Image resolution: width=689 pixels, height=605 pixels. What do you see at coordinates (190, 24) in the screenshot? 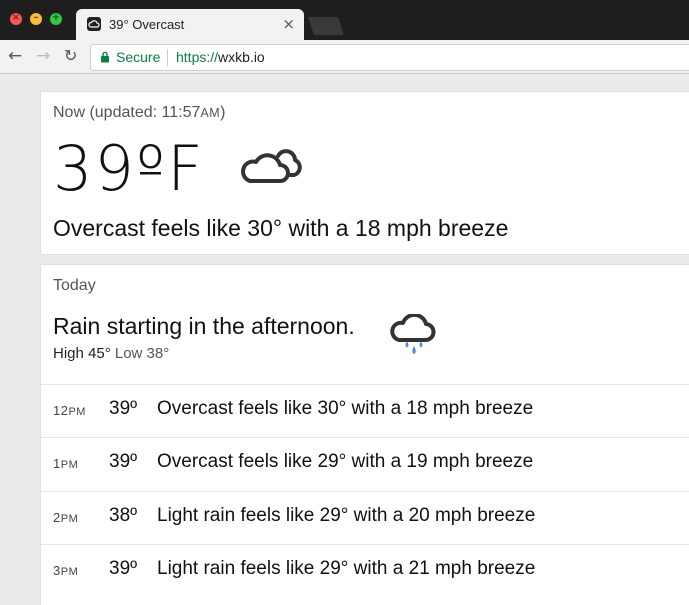
I see `browser-tab: 39° Overcast ×` at bounding box center [190, 24].